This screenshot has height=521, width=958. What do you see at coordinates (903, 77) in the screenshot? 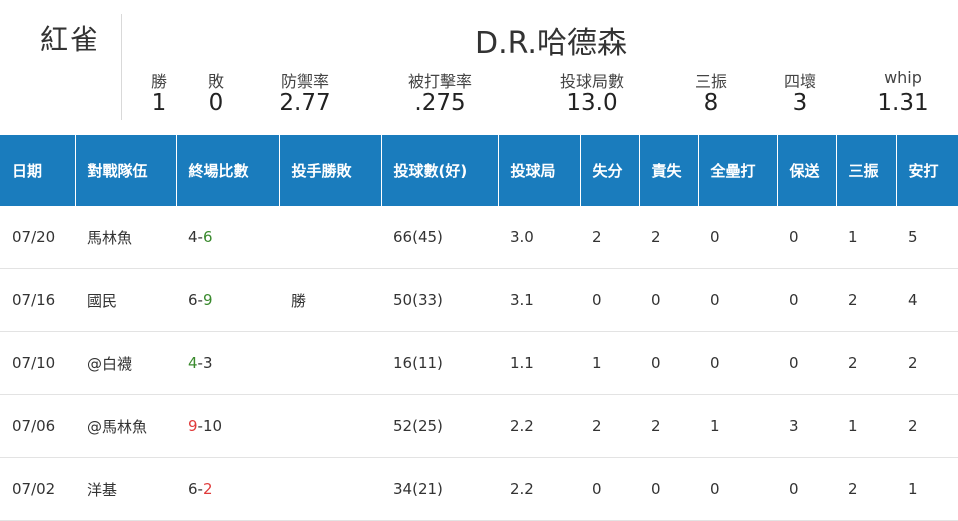
I see `stat-label: whip` at bounding box center [903, 77].